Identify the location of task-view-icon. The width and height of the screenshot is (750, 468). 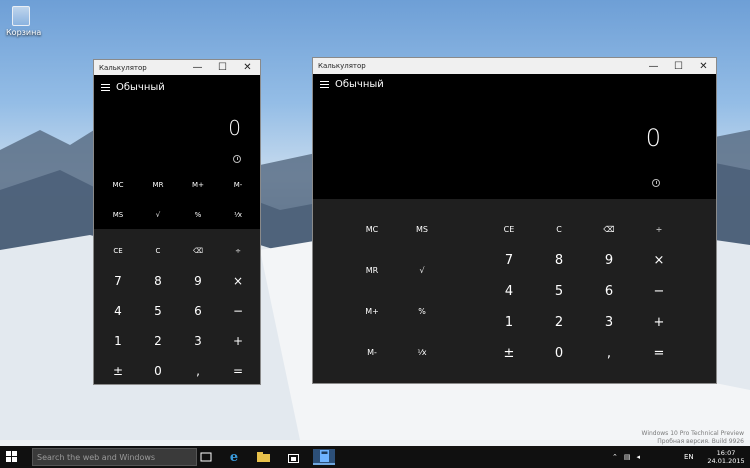
(206, 457).